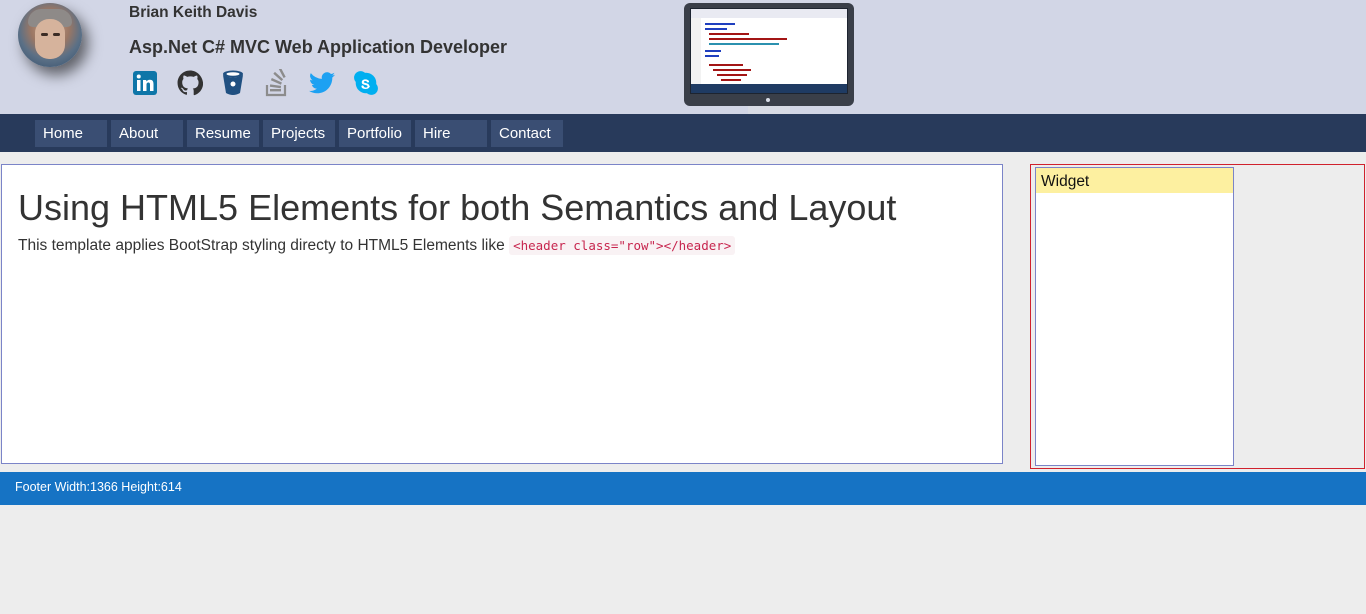 This screenshot has height=614, width=1366. What do you see at coordinates (451, 133) in the screenshot?
I see `nav-hire: Hire` at bounding box center [451, 133].